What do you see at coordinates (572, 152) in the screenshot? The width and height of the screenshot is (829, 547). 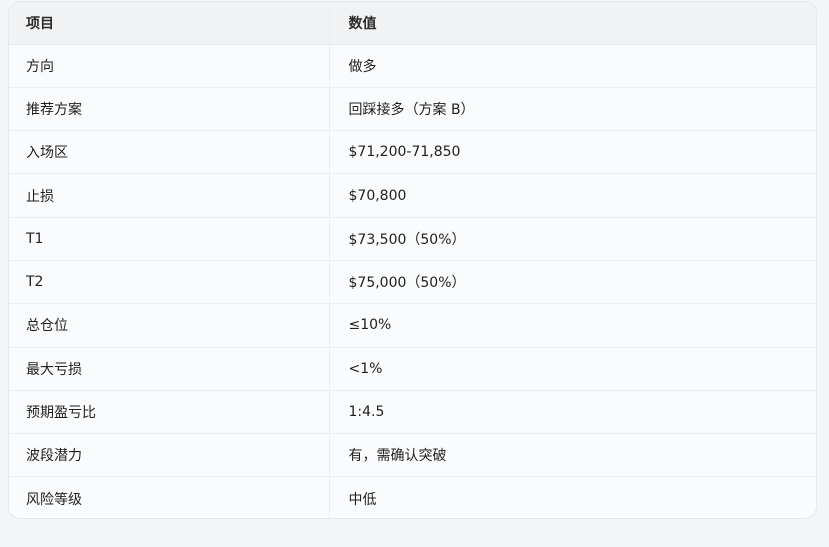 I see `row-value: $71,200-71,850` at bounding box center [572, 152].